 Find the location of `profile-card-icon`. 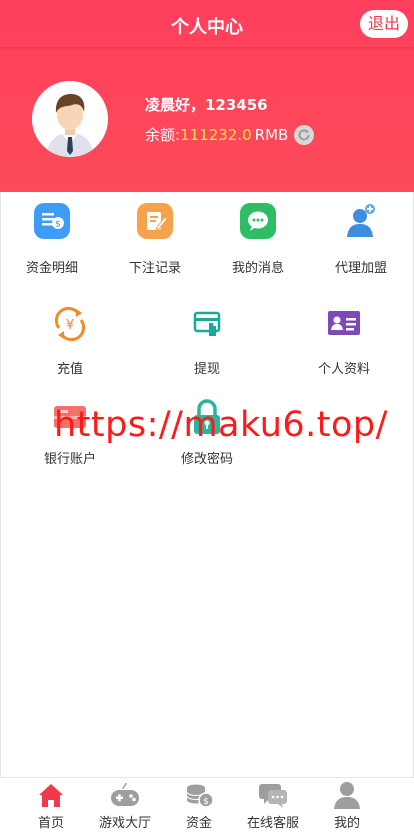

profile-card-icon is located at coordinates (344, 323).